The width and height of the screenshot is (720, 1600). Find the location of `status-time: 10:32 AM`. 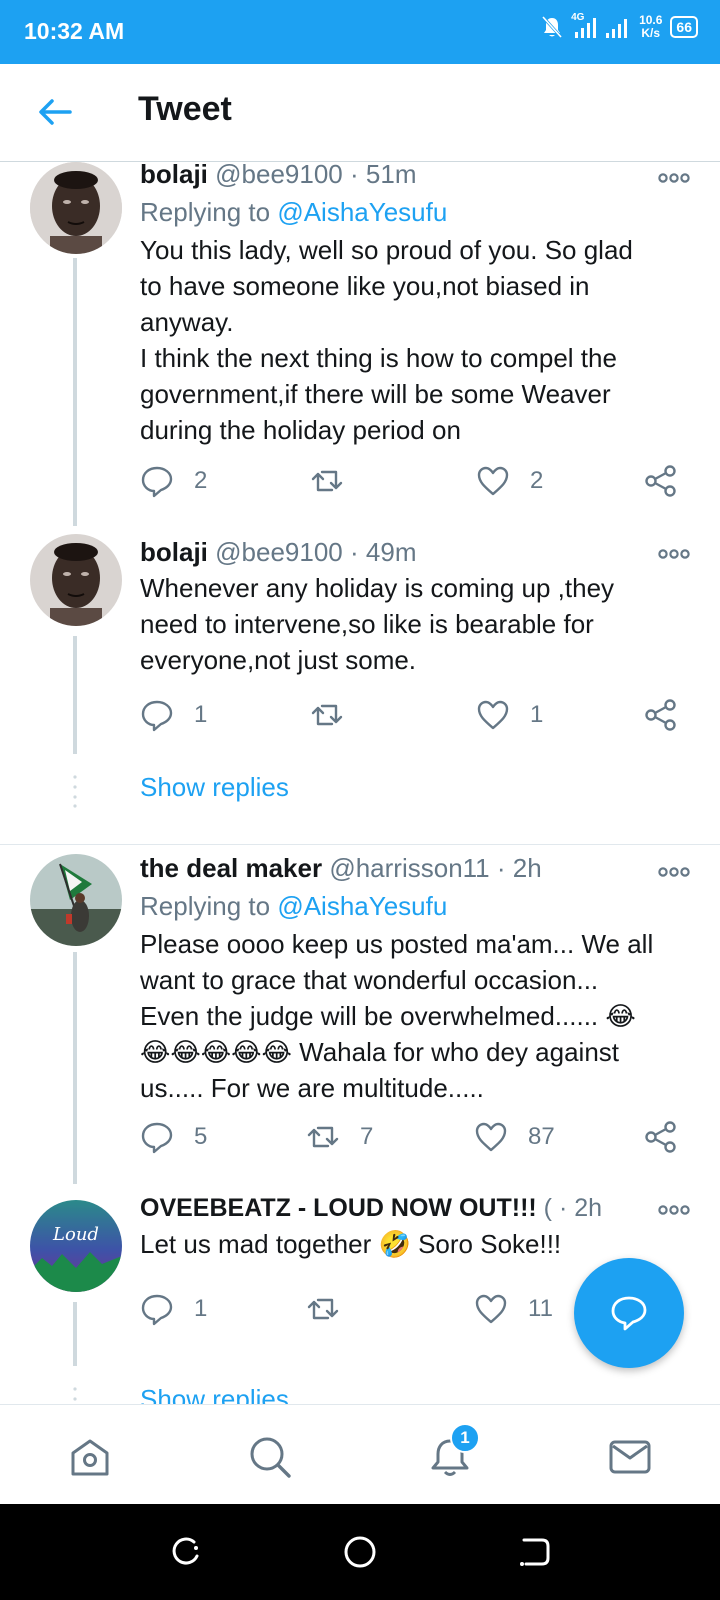

status-time: 10:32 AM is located at coordinates (74, 31).